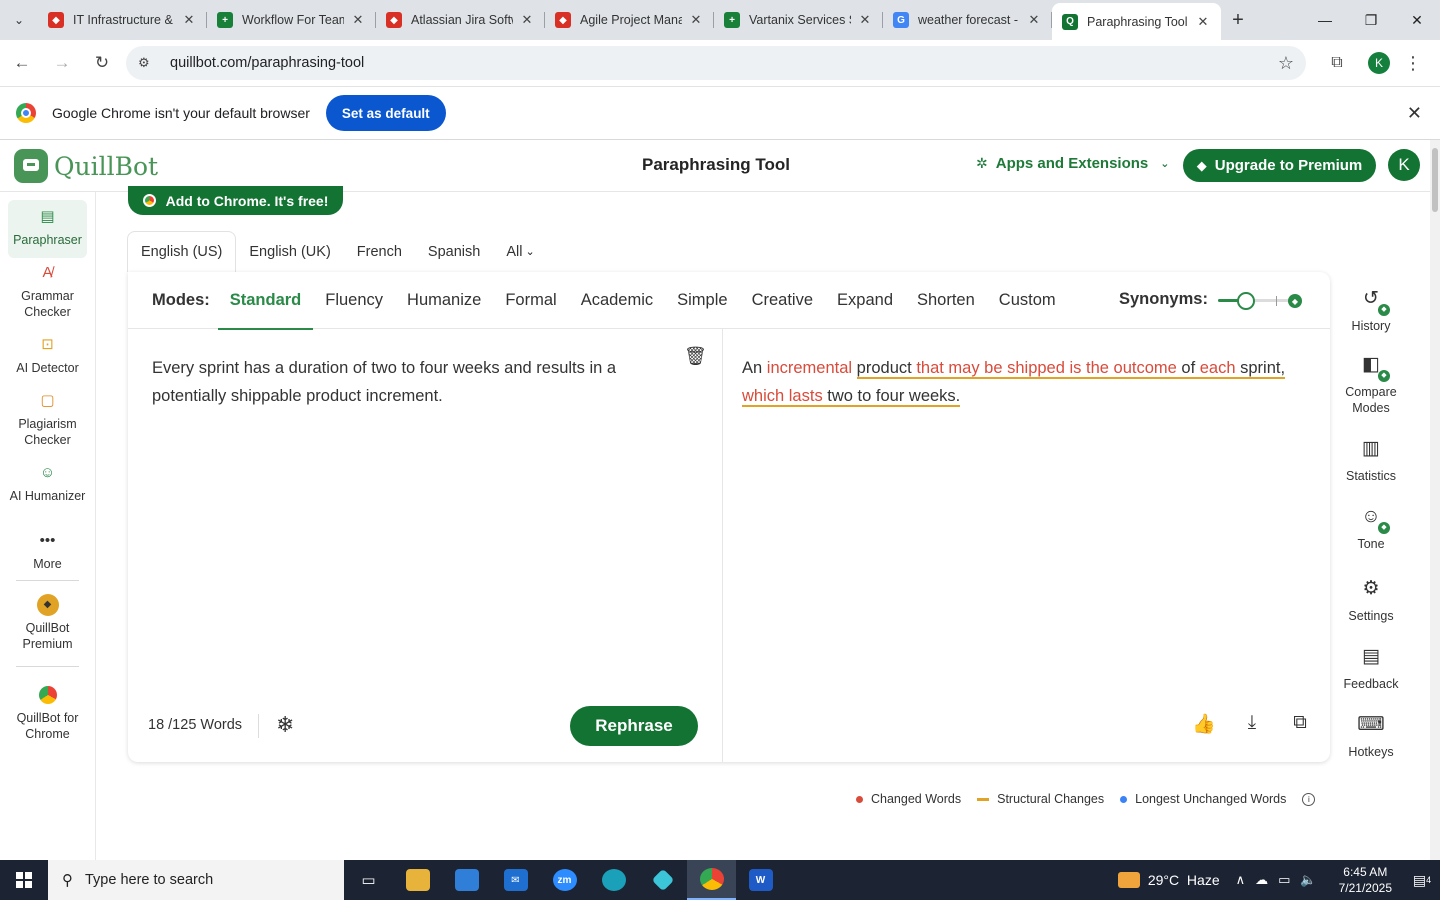 The height and width of the screenshot is (900, 1440). I want to click on notification-icon: ▤ 4, so click(1422, 880).